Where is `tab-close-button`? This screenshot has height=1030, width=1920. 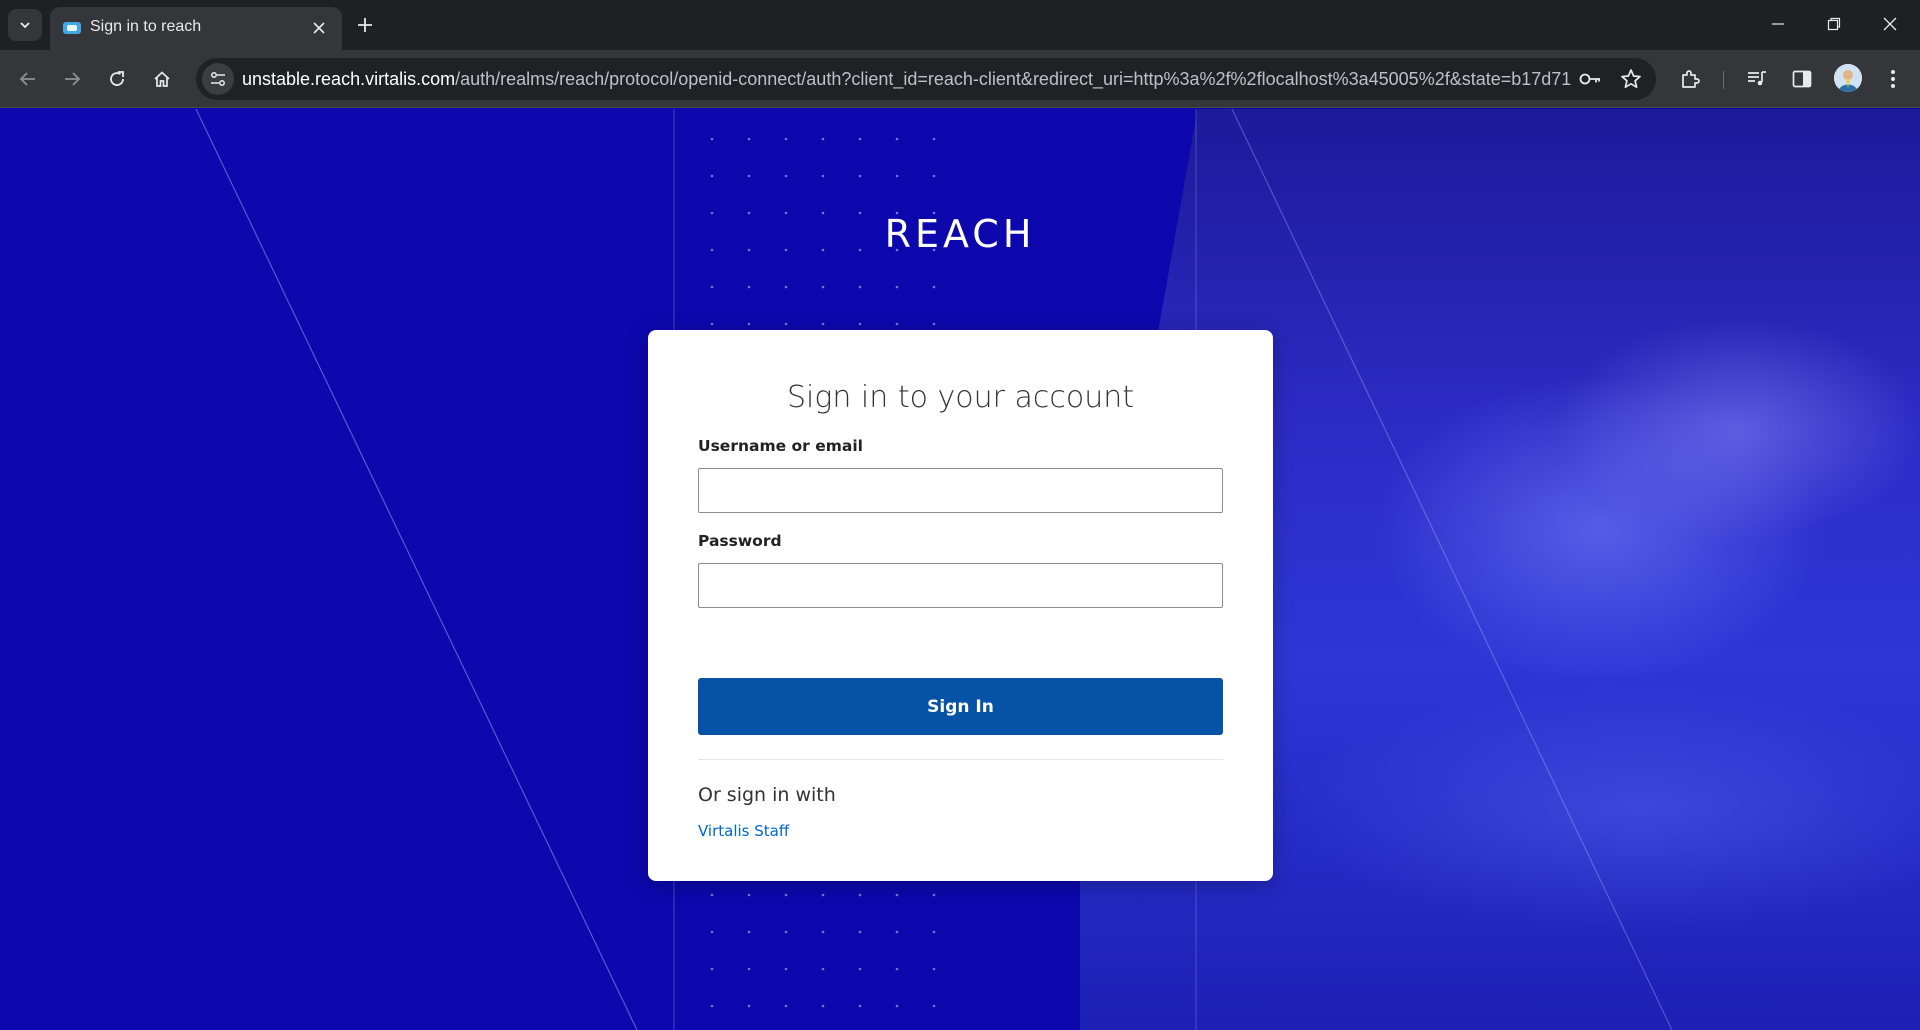 tab-close-button is located at coordinates (319, 28).